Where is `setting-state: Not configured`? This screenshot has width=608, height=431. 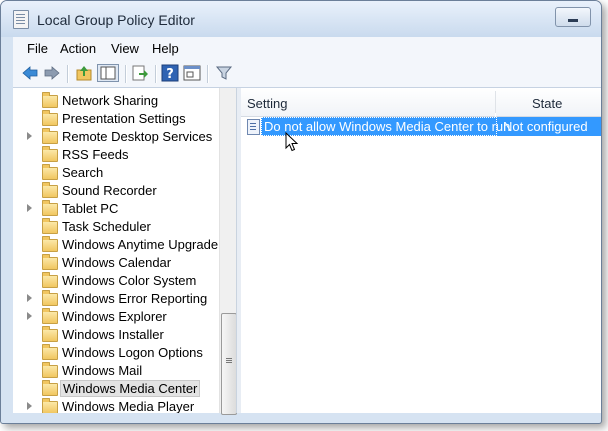 setting-state: Not configured is located at coordinates (545, 126).